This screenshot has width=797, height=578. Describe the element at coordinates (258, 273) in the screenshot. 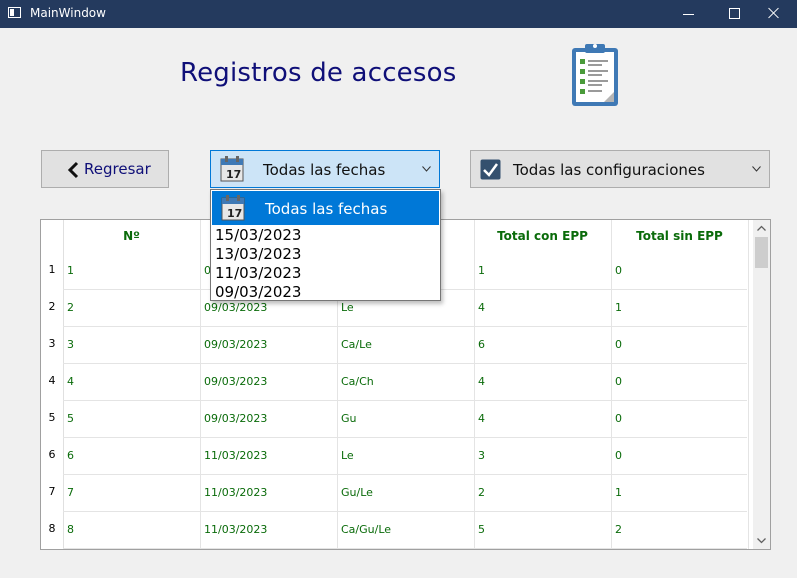

I see `dropdown-option: 11/03/2023` at that location.